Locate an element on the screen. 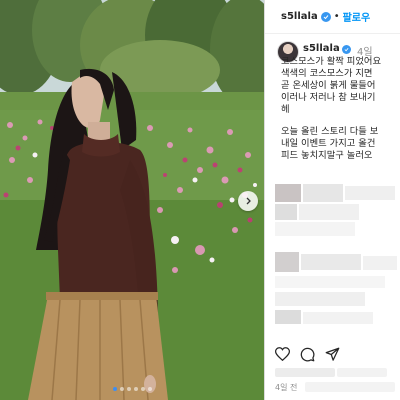  carousel-next-button is located at coordinates (248, 201).